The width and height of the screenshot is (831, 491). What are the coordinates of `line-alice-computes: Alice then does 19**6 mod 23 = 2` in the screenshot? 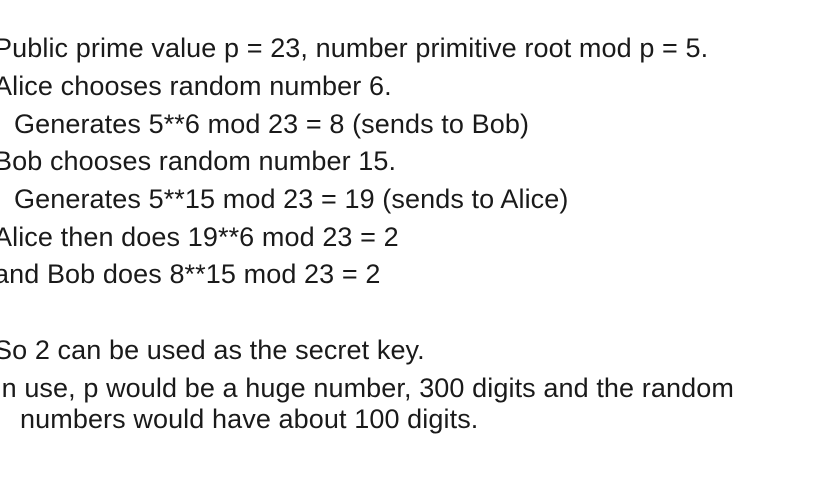 It's located at (199, 237).